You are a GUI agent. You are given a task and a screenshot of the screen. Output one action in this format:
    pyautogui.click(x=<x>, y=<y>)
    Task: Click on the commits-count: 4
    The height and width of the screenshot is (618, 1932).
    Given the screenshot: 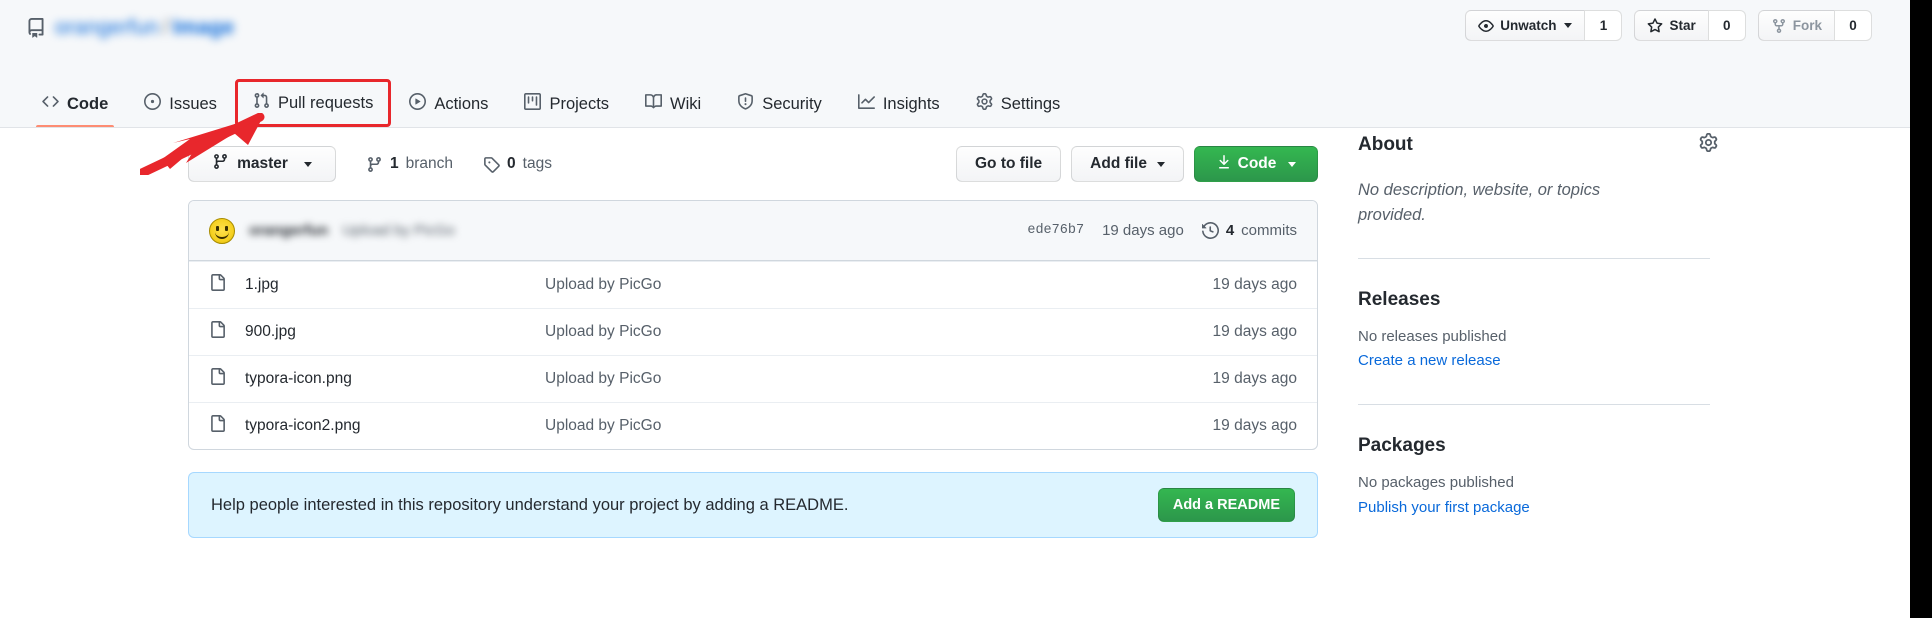 What is the action you would take?
    pyautogui.click(x=1230, y=230)
    